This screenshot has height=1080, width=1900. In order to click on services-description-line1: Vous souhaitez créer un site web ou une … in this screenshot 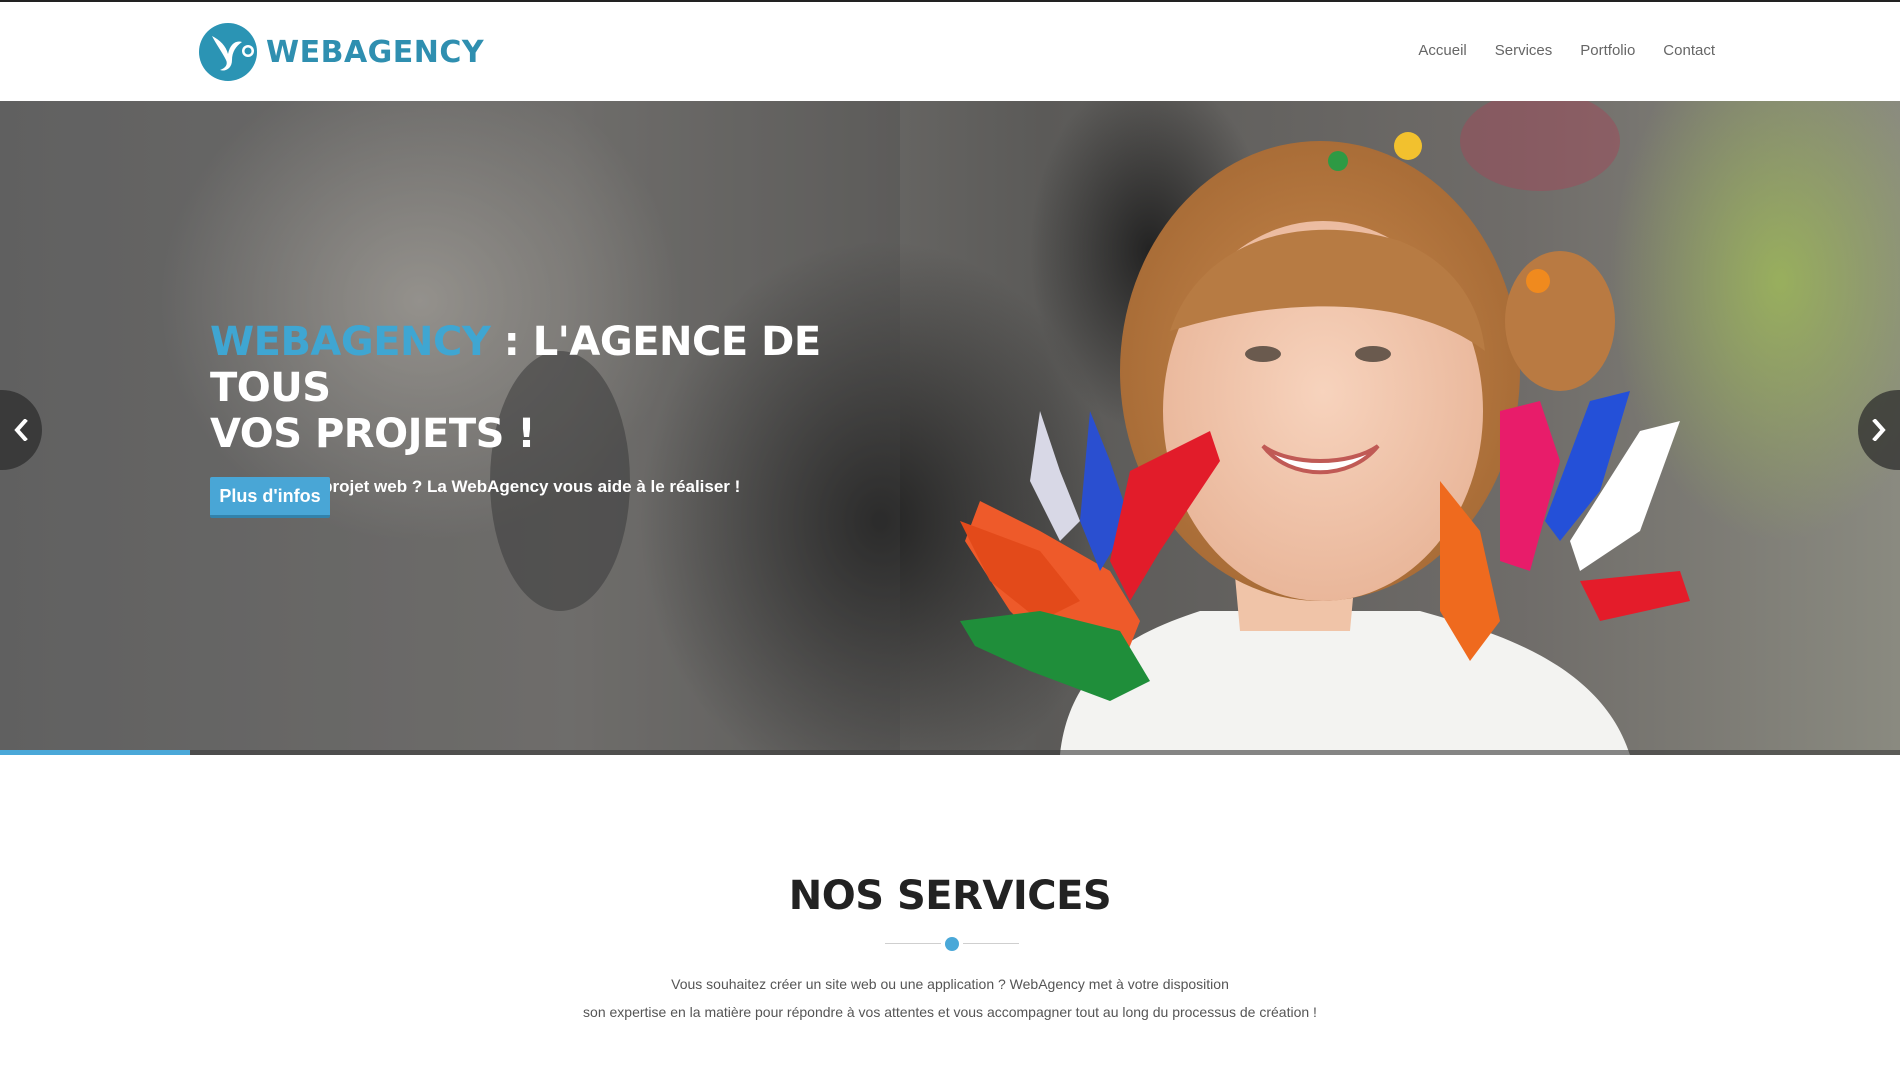, I will do `click(950, 984)`.